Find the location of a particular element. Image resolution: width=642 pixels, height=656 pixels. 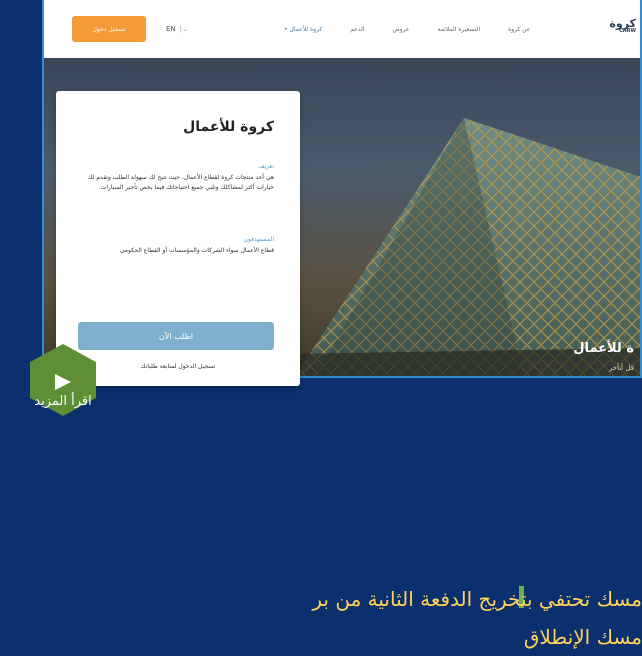

chevron-down-icon: |⌄ is located at coordinates (183, 29).